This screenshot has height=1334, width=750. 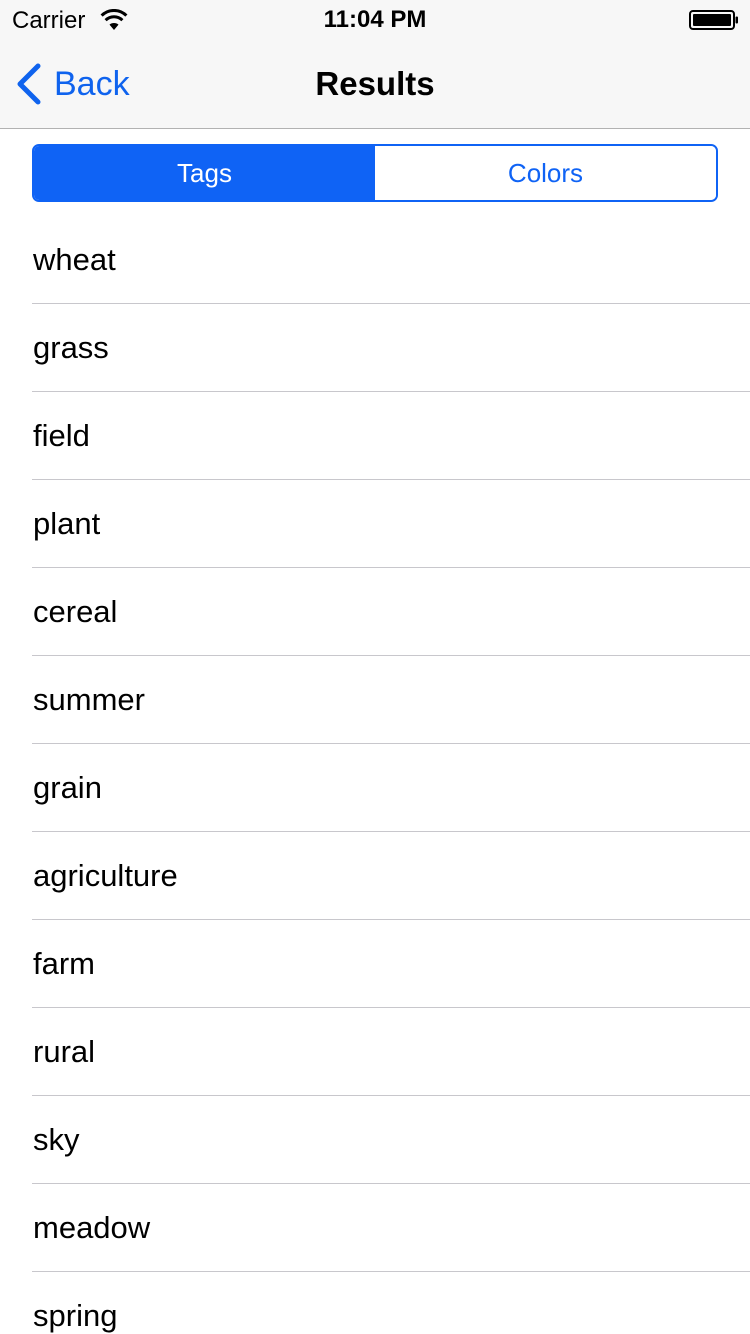 What do you see at coordinates (71, 347) in the screenshot?
I see `list-item-label: grass` at bounding box center [71, 347].